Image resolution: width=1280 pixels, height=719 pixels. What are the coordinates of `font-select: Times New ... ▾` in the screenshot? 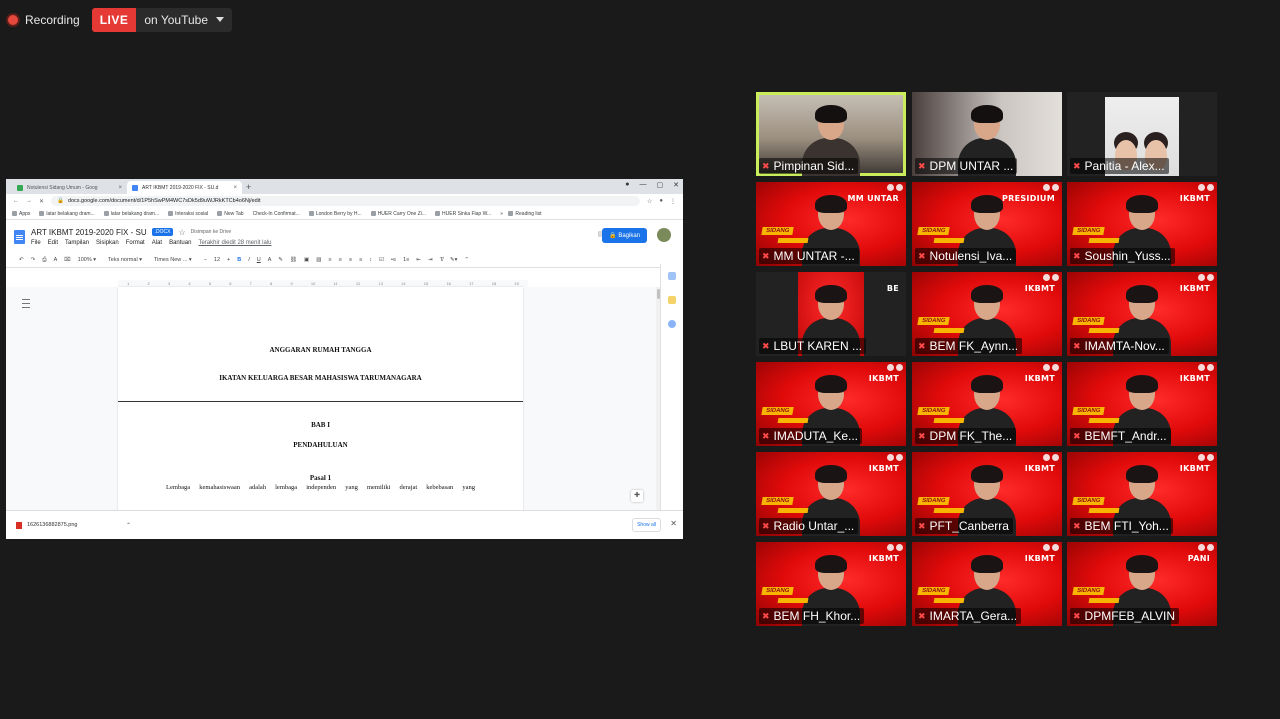 It's located at (175, 260).